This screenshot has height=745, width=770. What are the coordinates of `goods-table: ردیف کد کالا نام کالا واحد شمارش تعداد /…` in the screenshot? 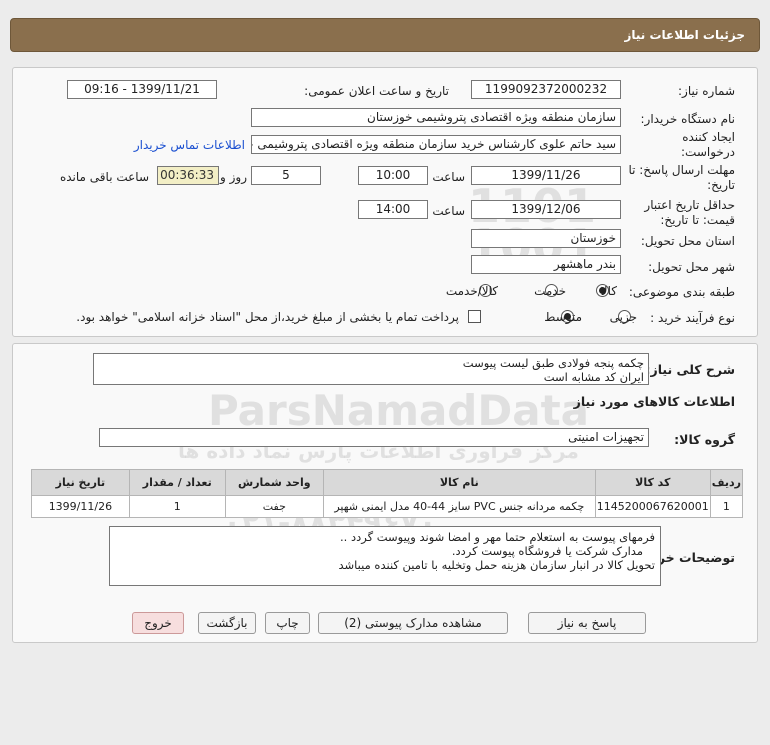 It's located at (387, 493).